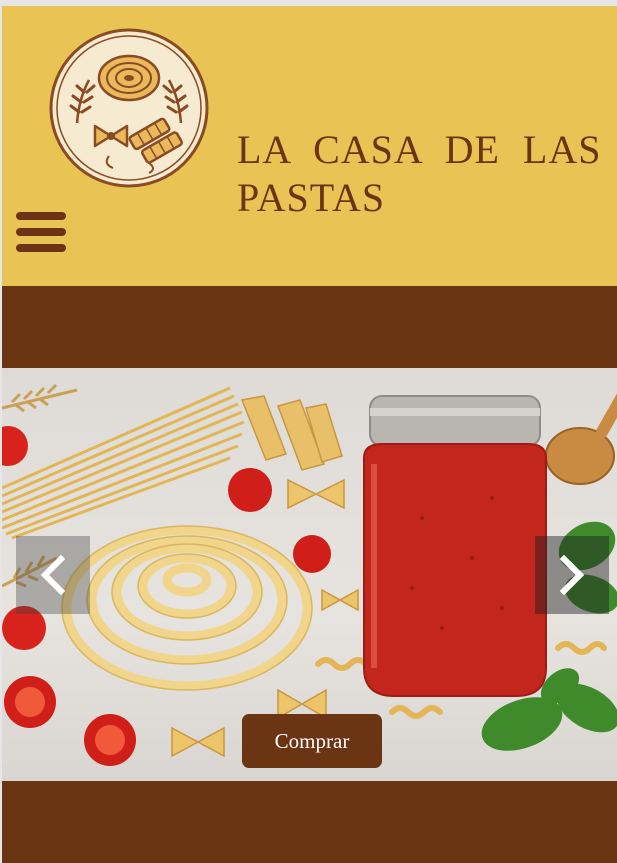 The width and height of the screenshot is (617, 863). I want to click on chevron-left-icon, so click(53, 575).